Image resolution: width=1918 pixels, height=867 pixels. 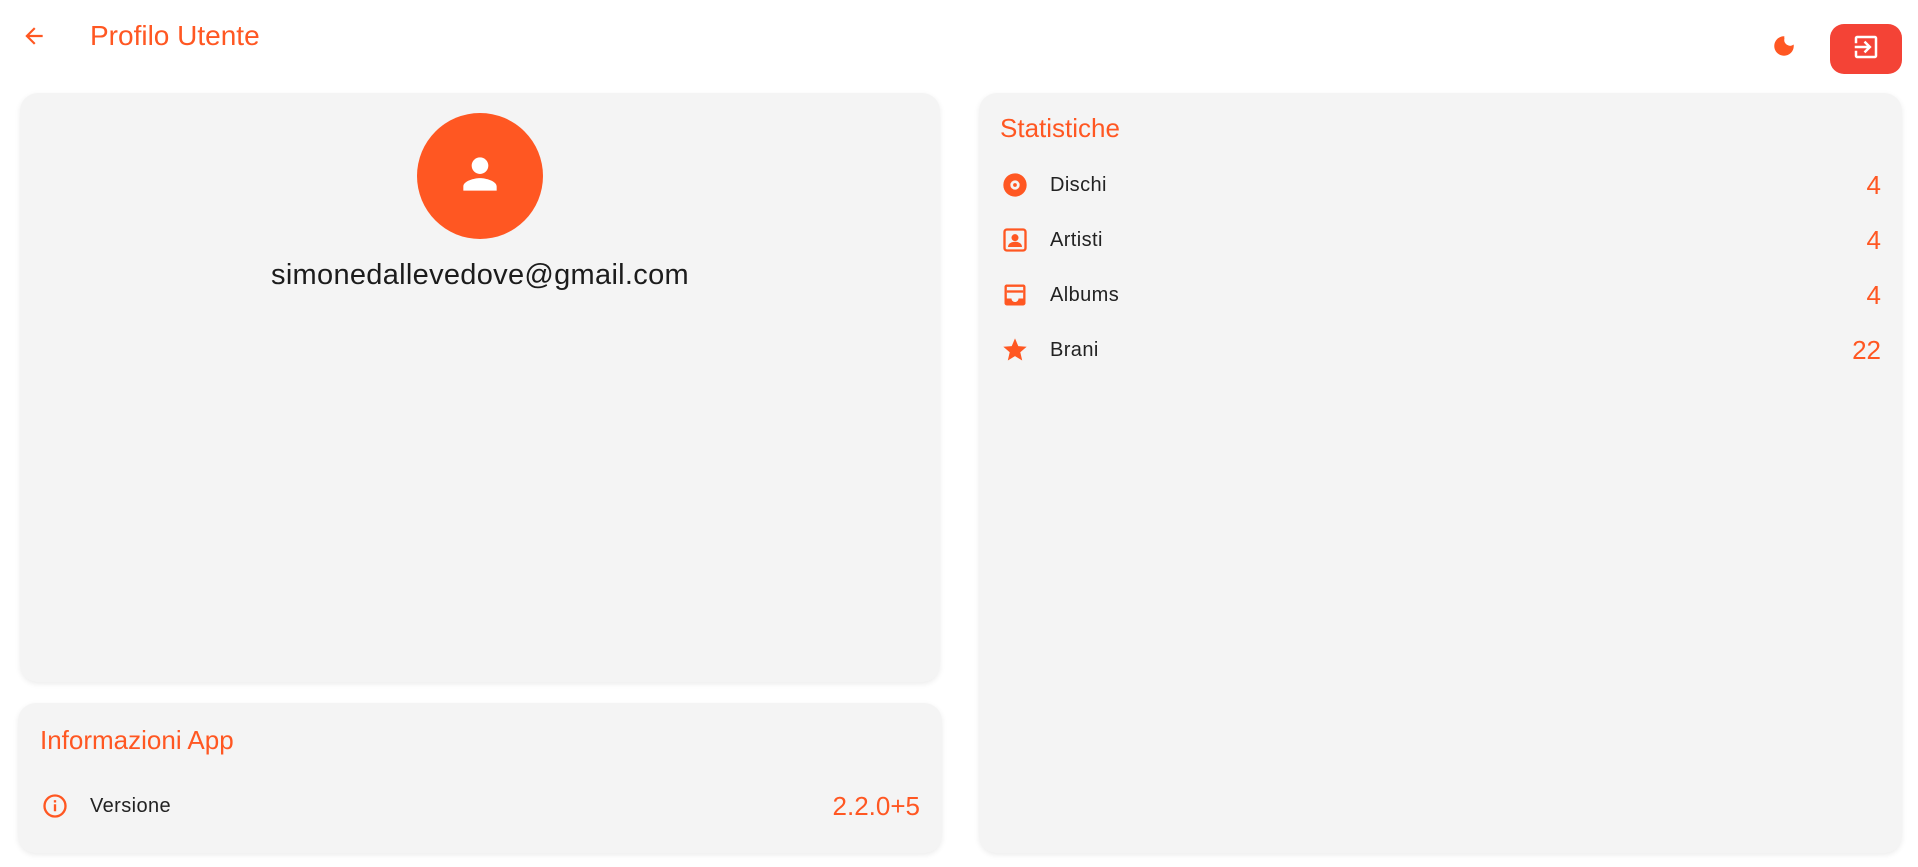 I want to click on stats-label-tracks: Brani, so click(x=1074, y=350).